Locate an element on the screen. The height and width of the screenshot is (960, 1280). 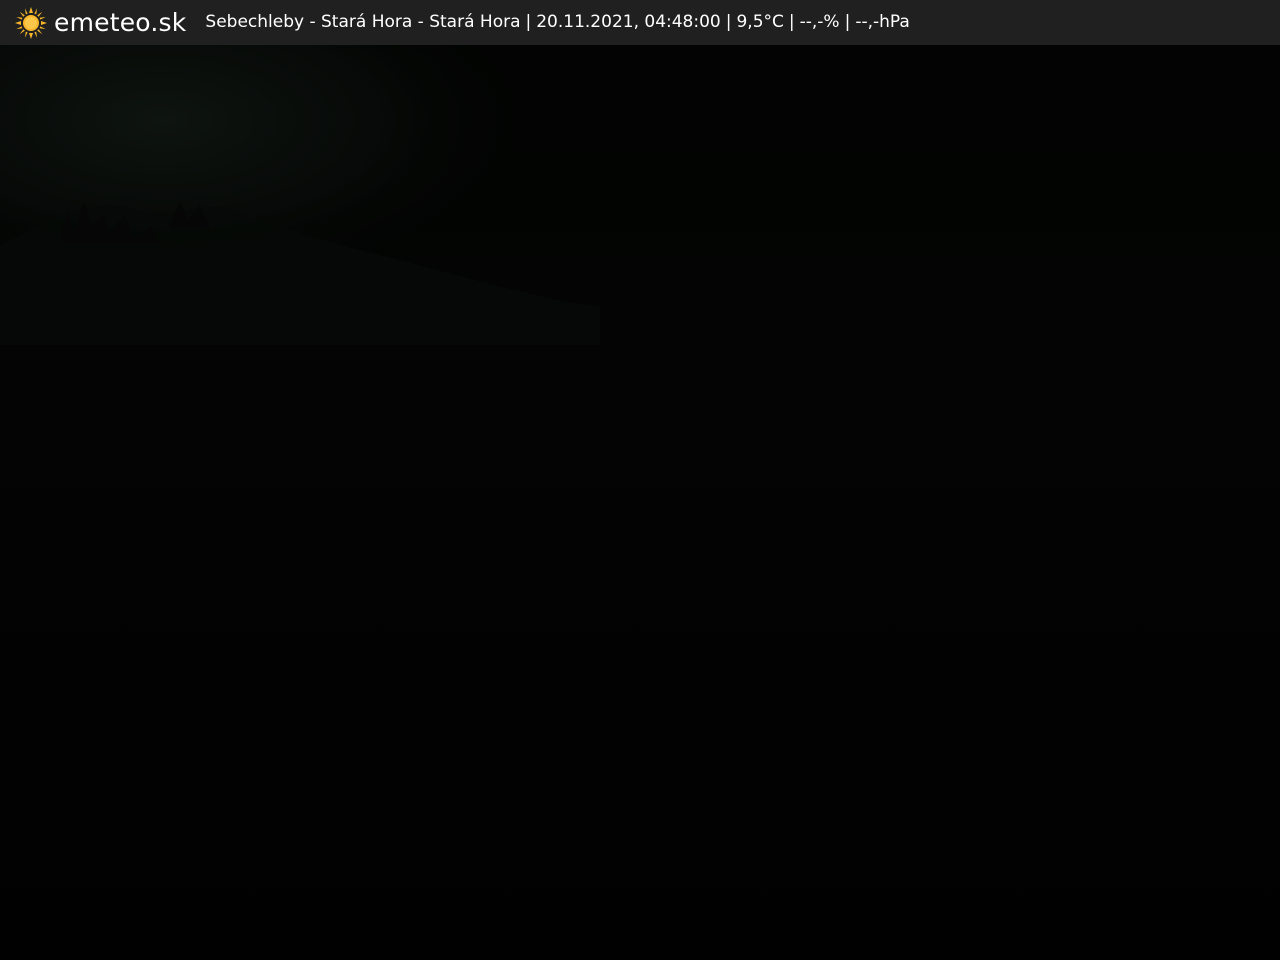
pressure-reading: --,-hPa is located at coordinates (882, 22).